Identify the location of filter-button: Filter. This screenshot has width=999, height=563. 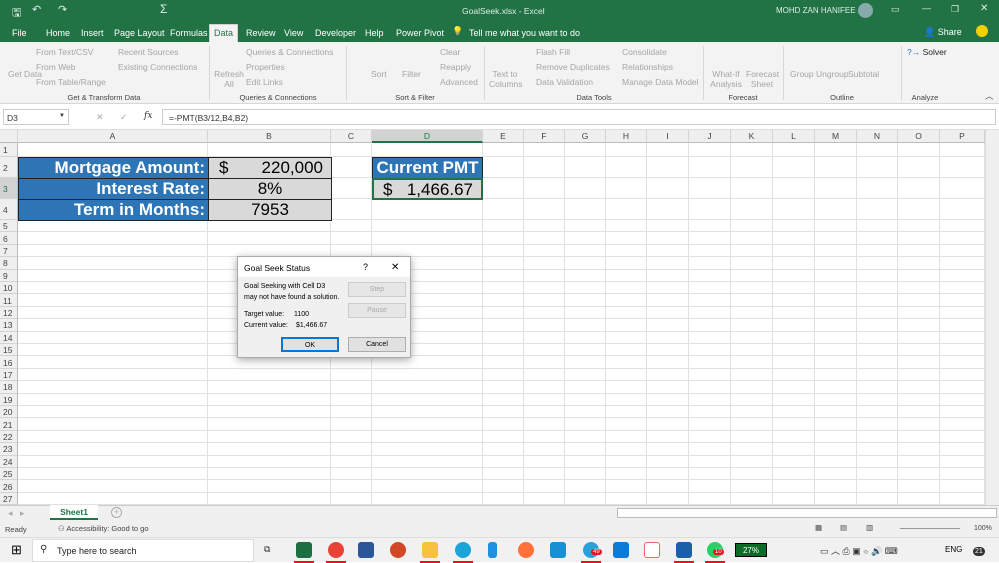
(411, 74).